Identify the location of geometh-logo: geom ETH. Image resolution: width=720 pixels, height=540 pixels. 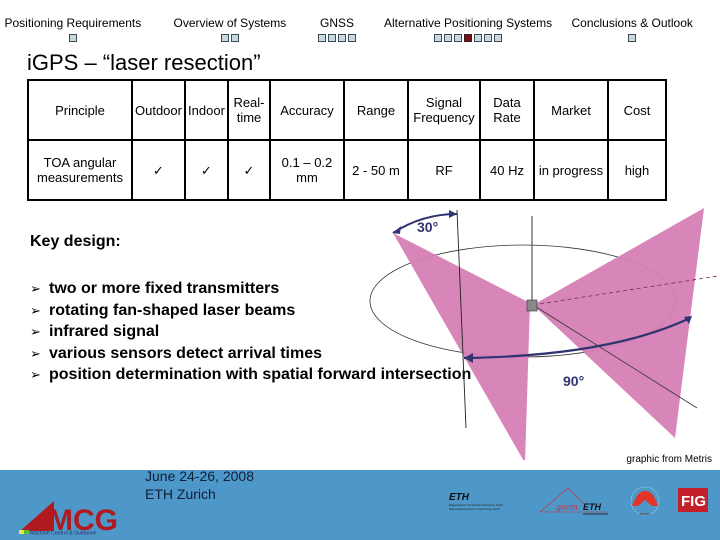
(573, 501).